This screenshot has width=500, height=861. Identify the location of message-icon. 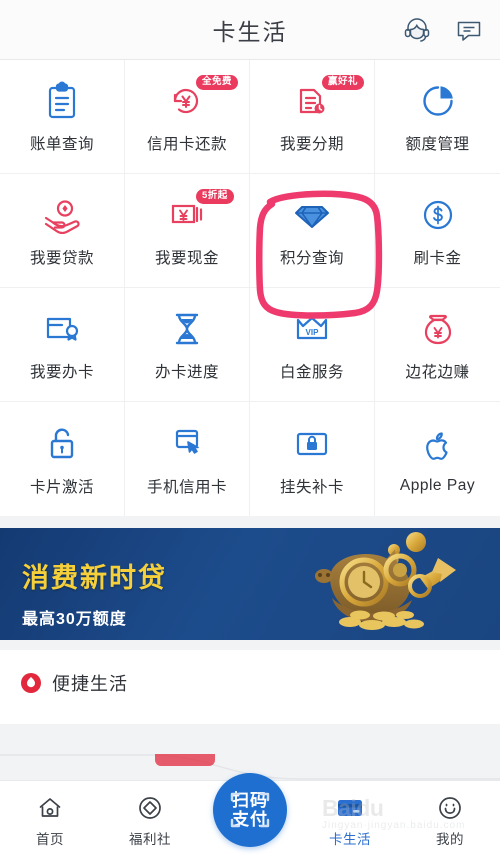
(469, 30).